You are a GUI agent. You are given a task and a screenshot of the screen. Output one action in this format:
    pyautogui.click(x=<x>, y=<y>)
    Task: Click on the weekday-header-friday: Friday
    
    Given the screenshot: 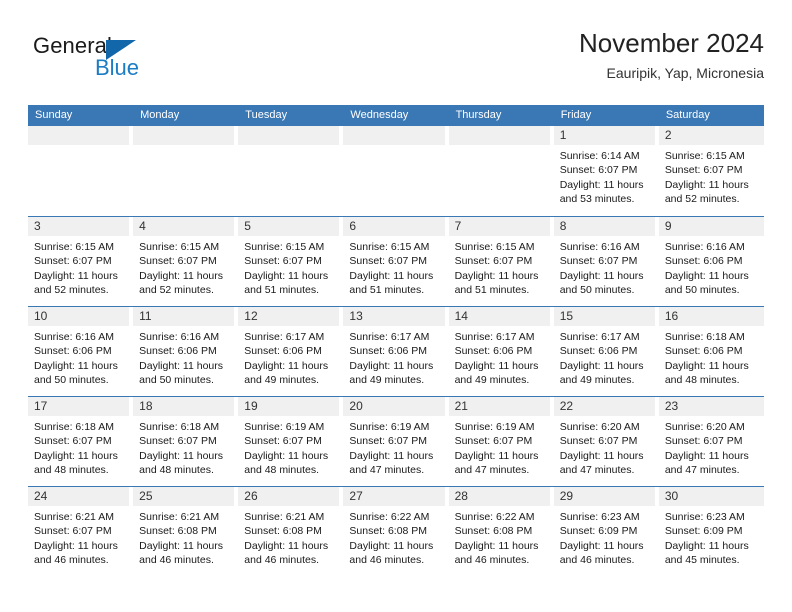 What is the action you would take?
    pyautogui.click(x=576, y=115)
    